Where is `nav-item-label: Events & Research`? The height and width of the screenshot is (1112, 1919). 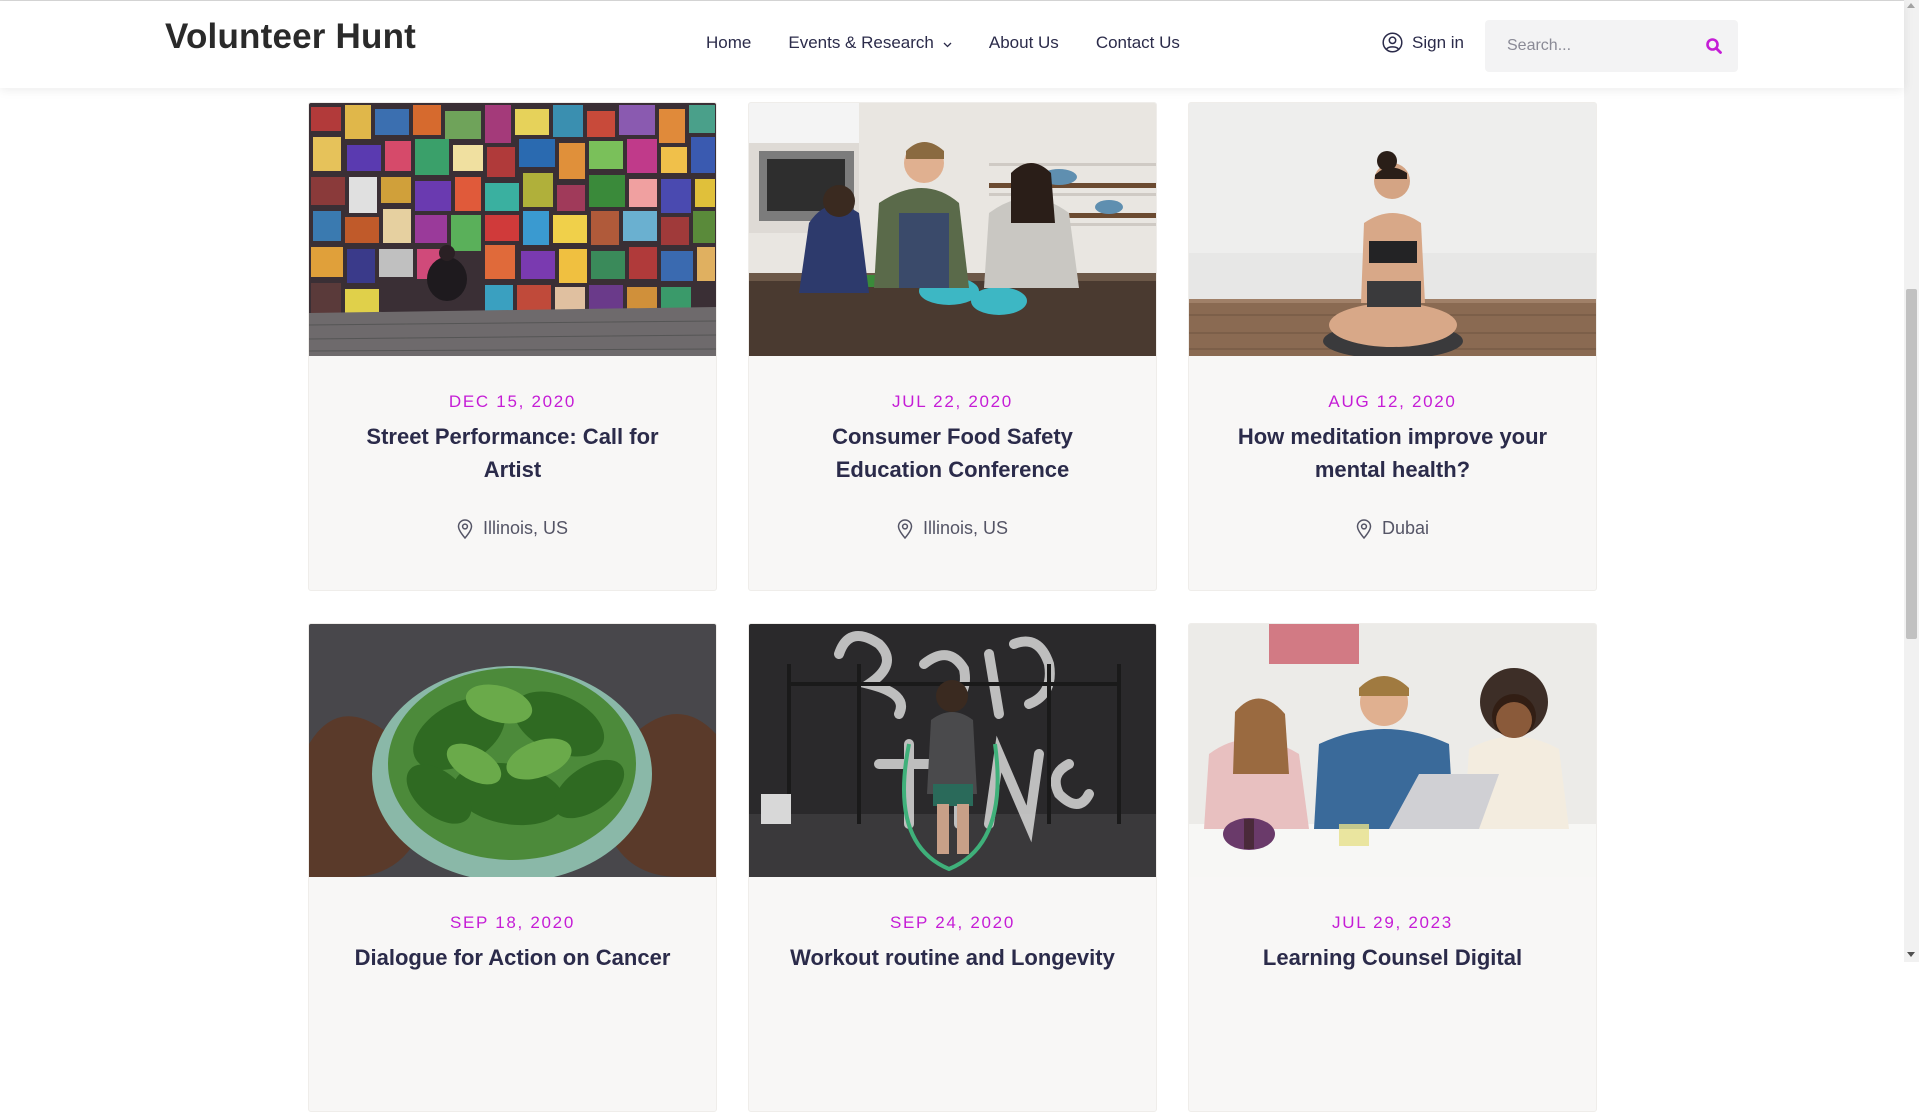
nav-item-label: Events & Research is located at coordinates (861, 42).